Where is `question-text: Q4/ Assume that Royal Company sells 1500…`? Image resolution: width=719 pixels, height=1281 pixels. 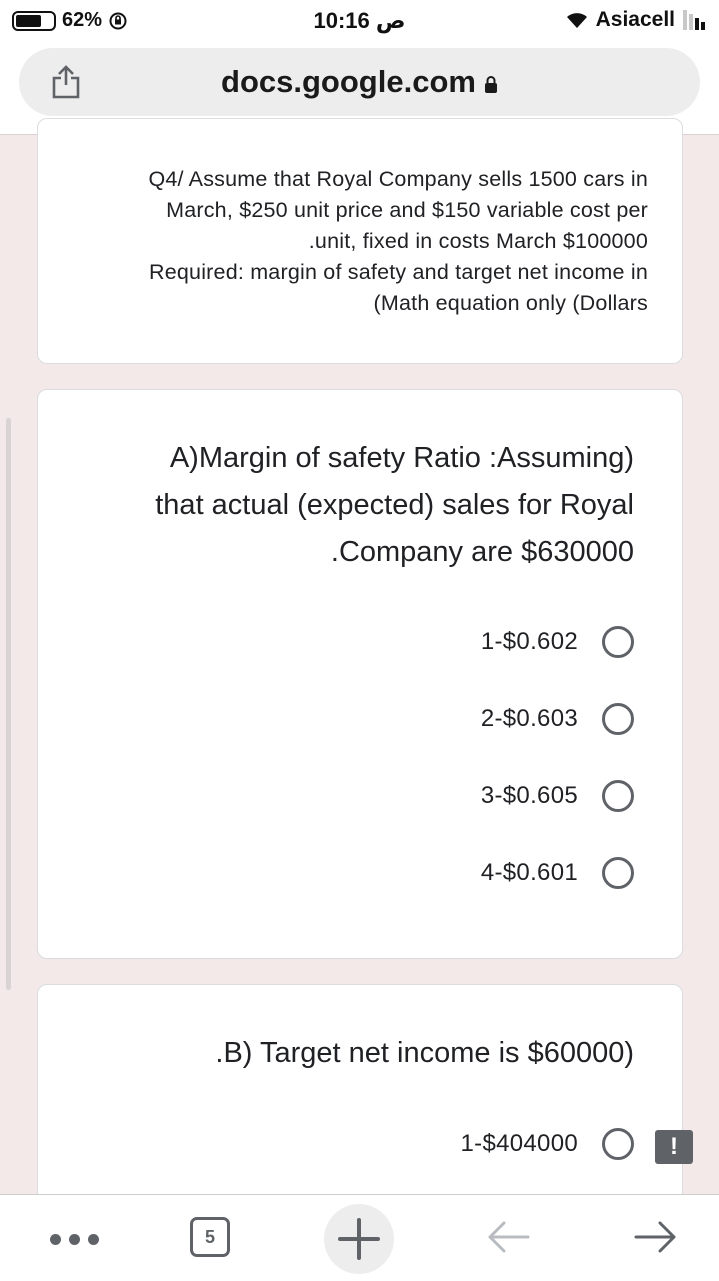 question-text: Q4/ Assume that Royal Company sells 1500… is located at coordinates (358, 241).